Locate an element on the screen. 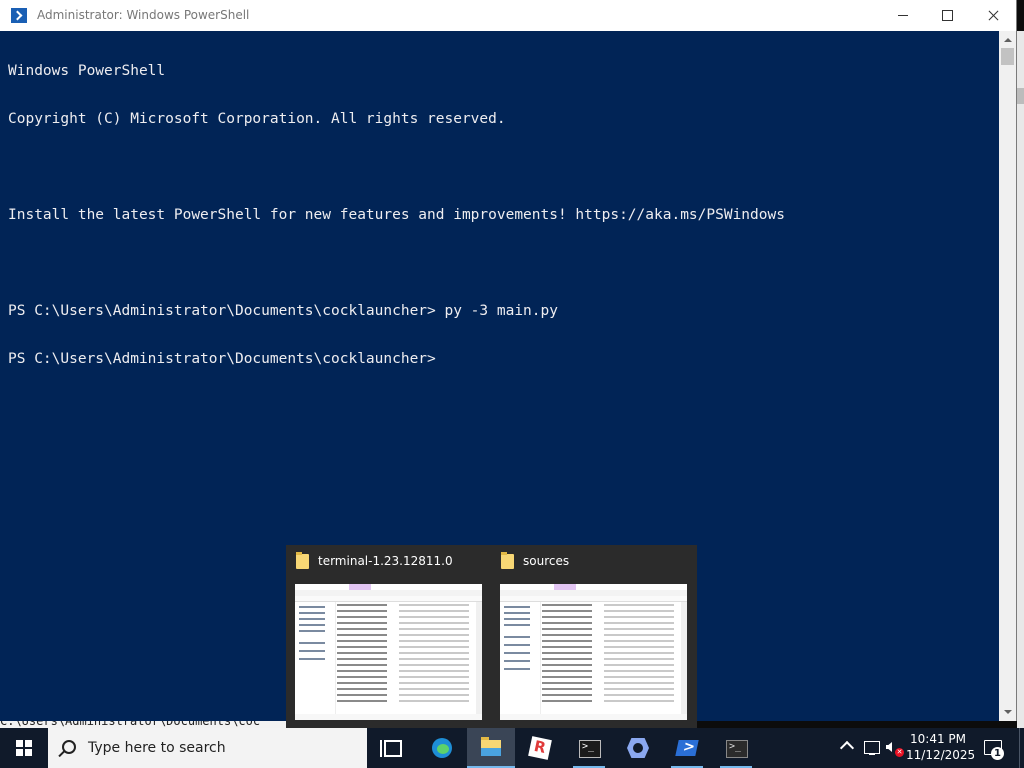  minimize-button is located at coordinates (903, 15).